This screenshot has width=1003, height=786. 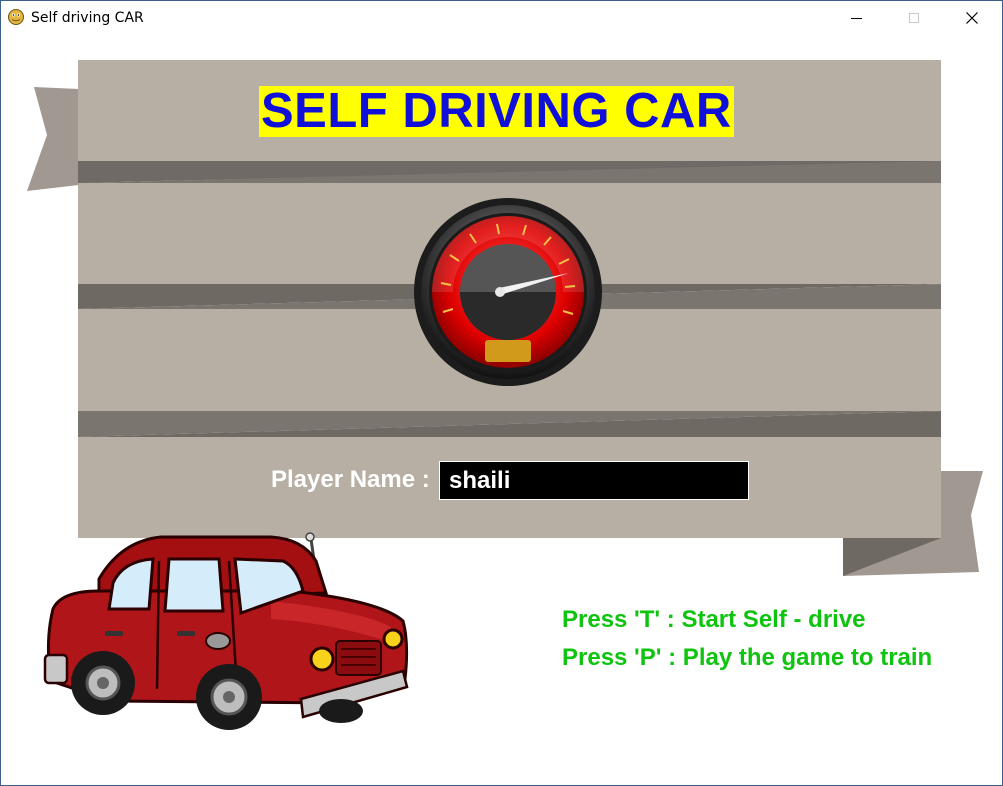 I want to click on window-title: Self driving CAR, so click(x=87, y=18).